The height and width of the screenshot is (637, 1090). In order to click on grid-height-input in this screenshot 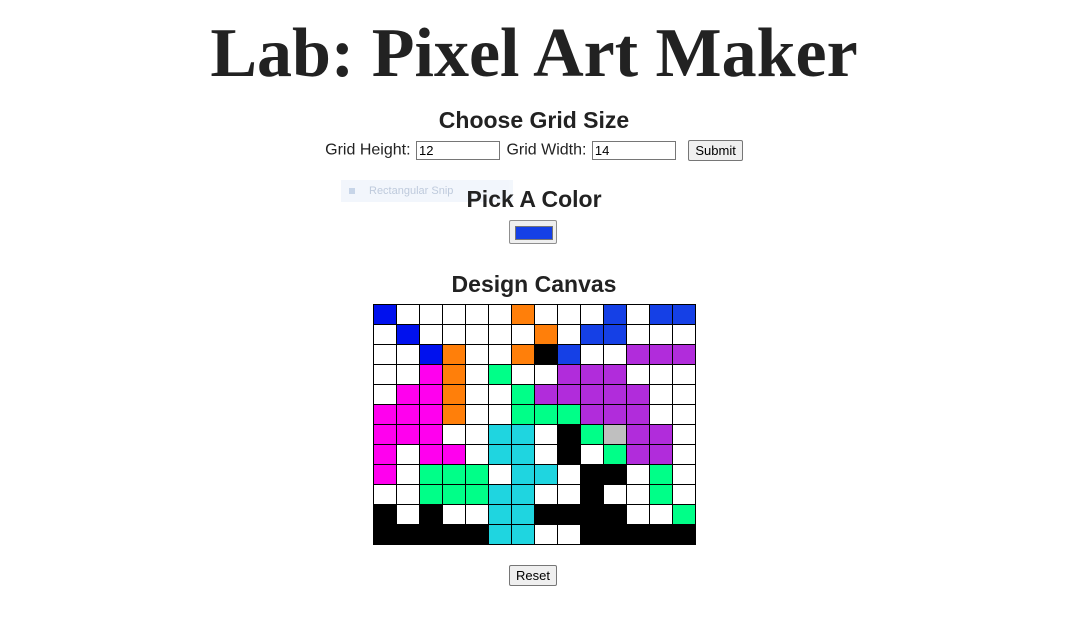, I will do `click(457, 150)`.